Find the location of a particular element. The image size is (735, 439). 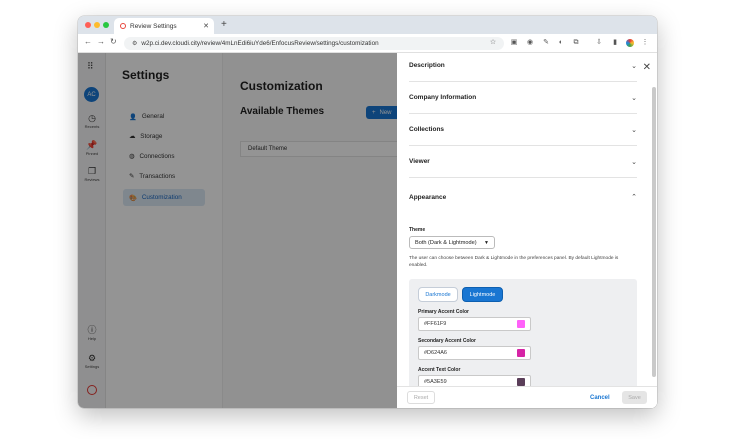

accent-text-label: Accent Text Color is located at coordinates (439, 370).